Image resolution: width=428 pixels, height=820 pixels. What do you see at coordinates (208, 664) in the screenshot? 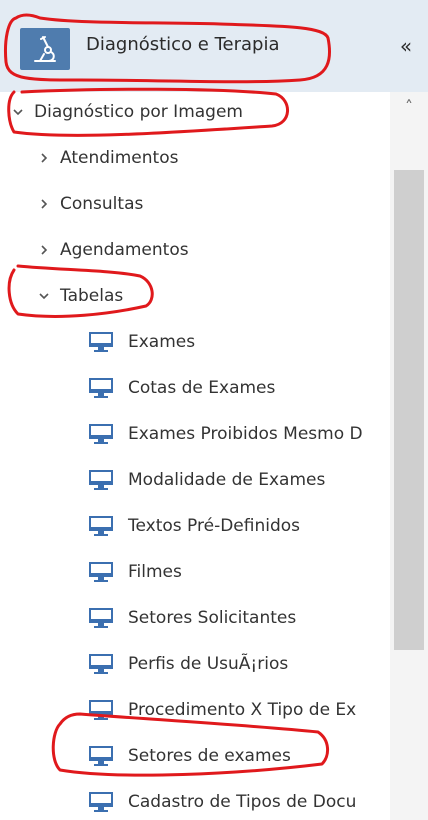
I see `tree-item-label: Perfis de UsuÃ¡rios` at bounding box center [208, 664].